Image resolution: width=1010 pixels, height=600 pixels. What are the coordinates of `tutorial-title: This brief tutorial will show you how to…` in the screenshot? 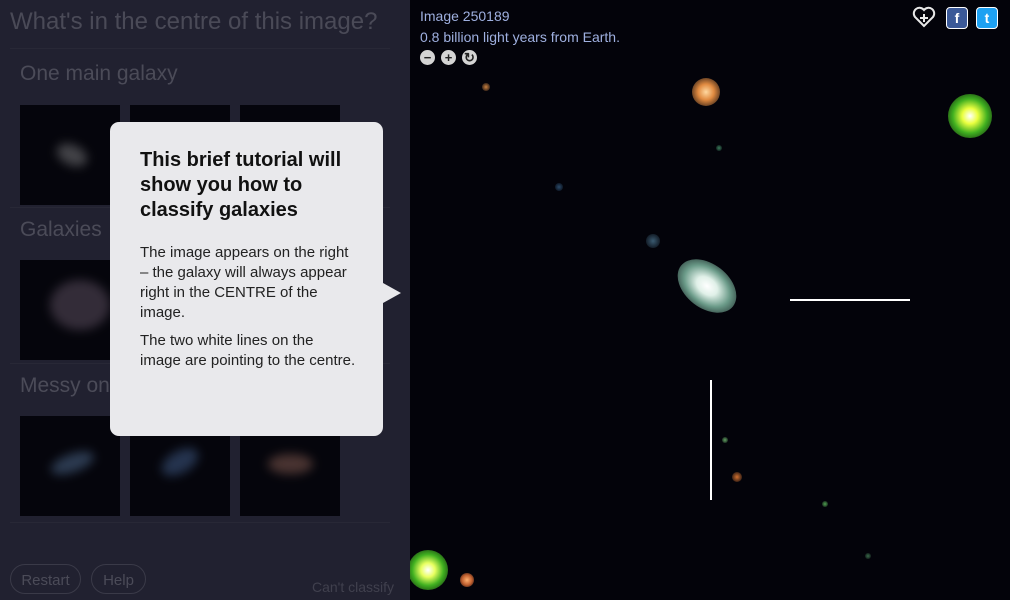 It's located at (241, 185).